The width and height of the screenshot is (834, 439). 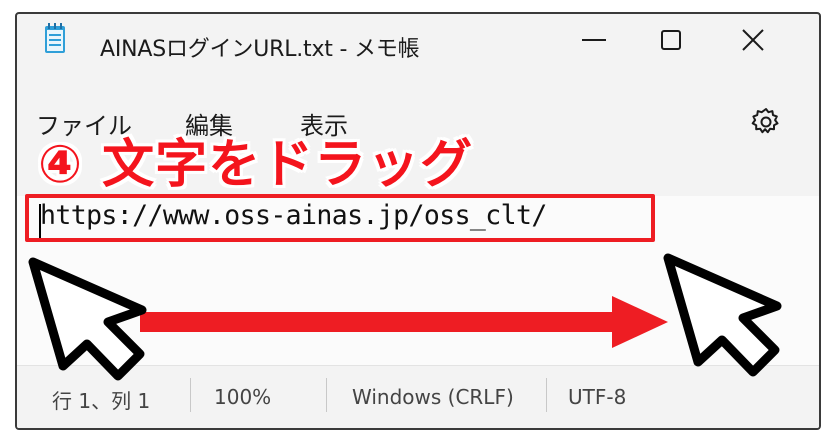 What do you see at coordinates (340, 218) in the screenshot?
I see `url-highlight-box` at bounding box center [340, 218].